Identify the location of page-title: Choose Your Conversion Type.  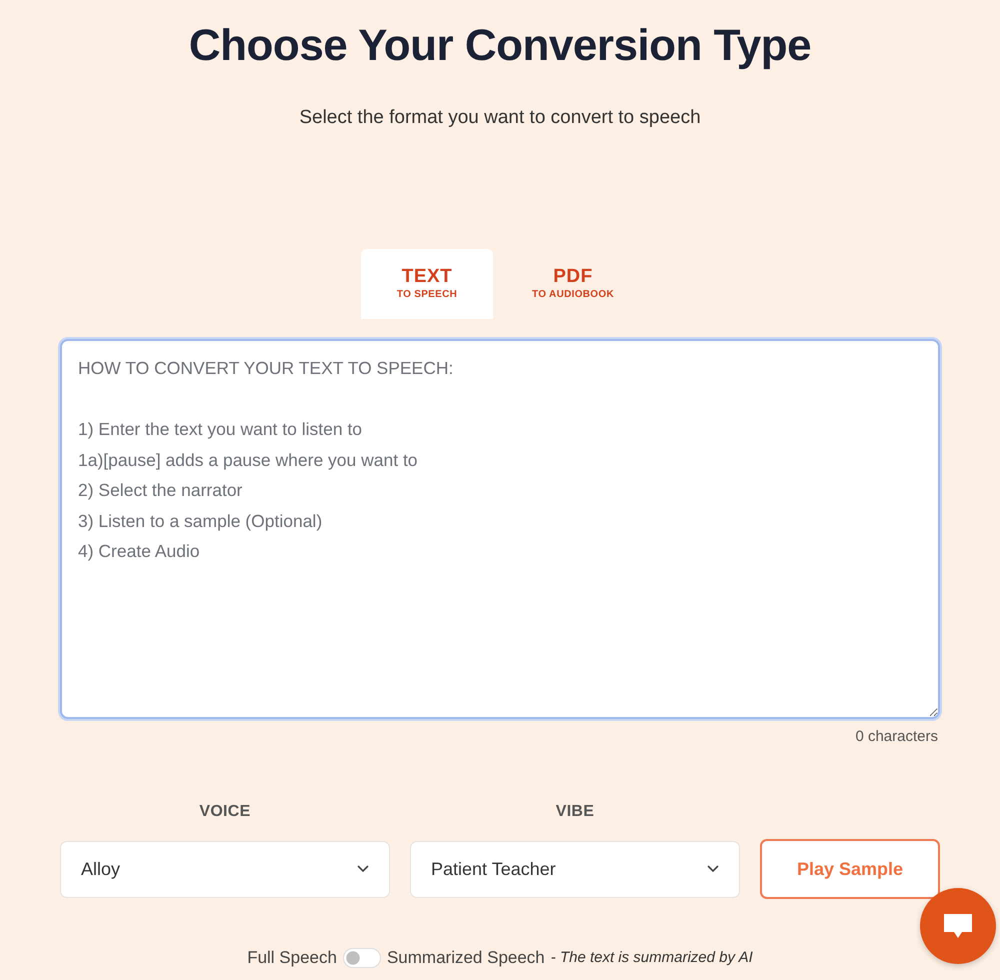
(500, 46).